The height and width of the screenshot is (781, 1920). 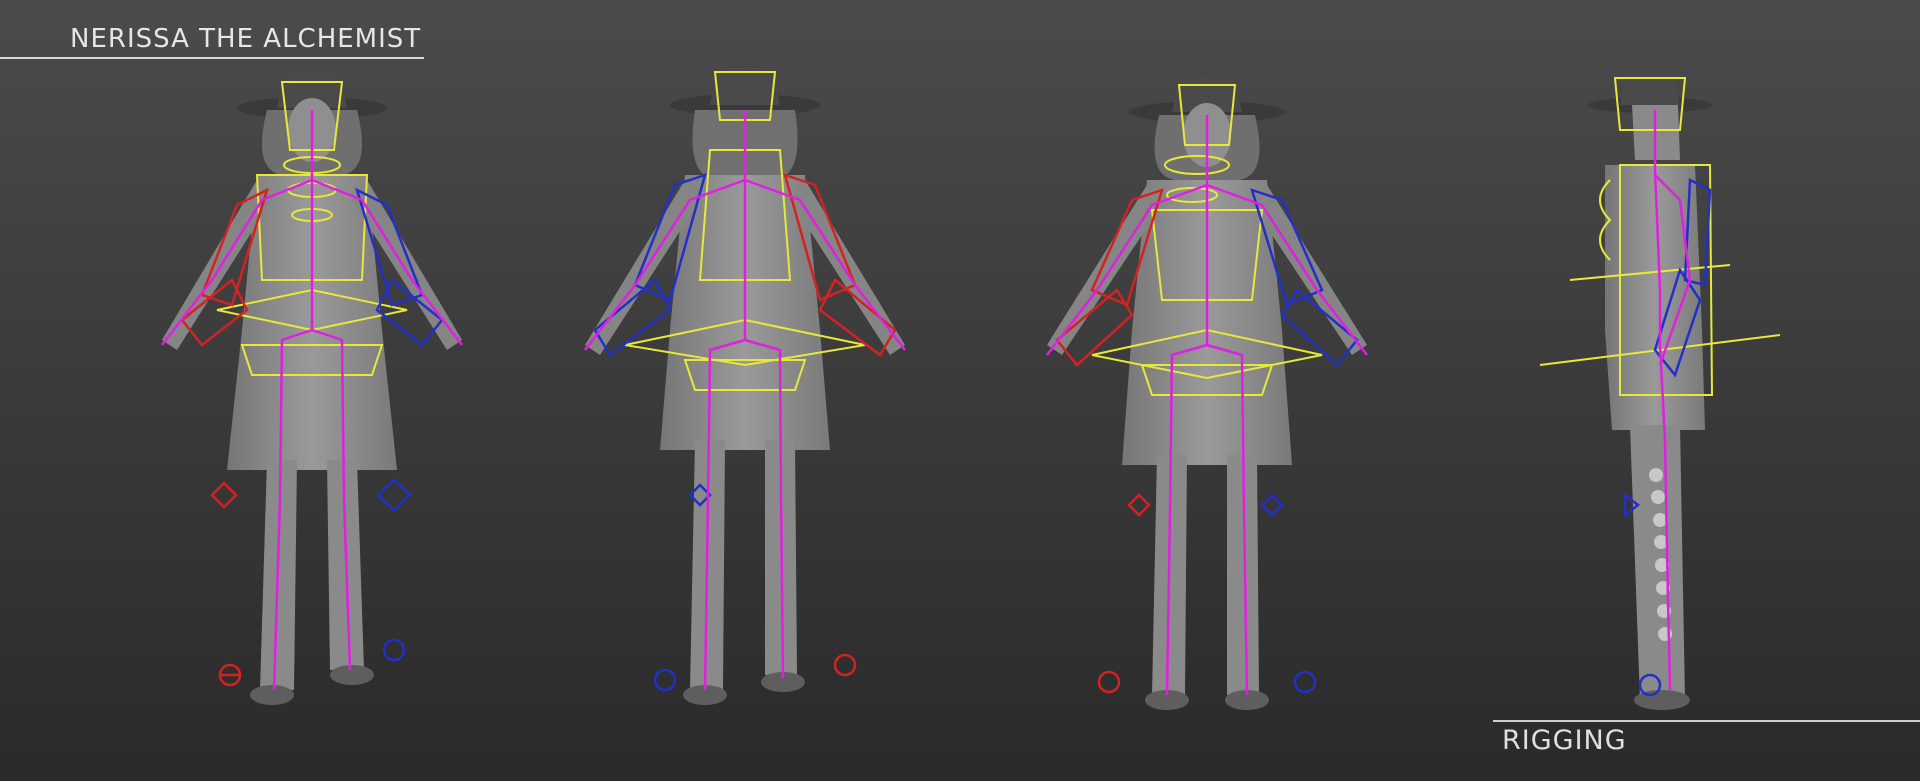 I want to click on boot-left, so click(x=272, y=695).